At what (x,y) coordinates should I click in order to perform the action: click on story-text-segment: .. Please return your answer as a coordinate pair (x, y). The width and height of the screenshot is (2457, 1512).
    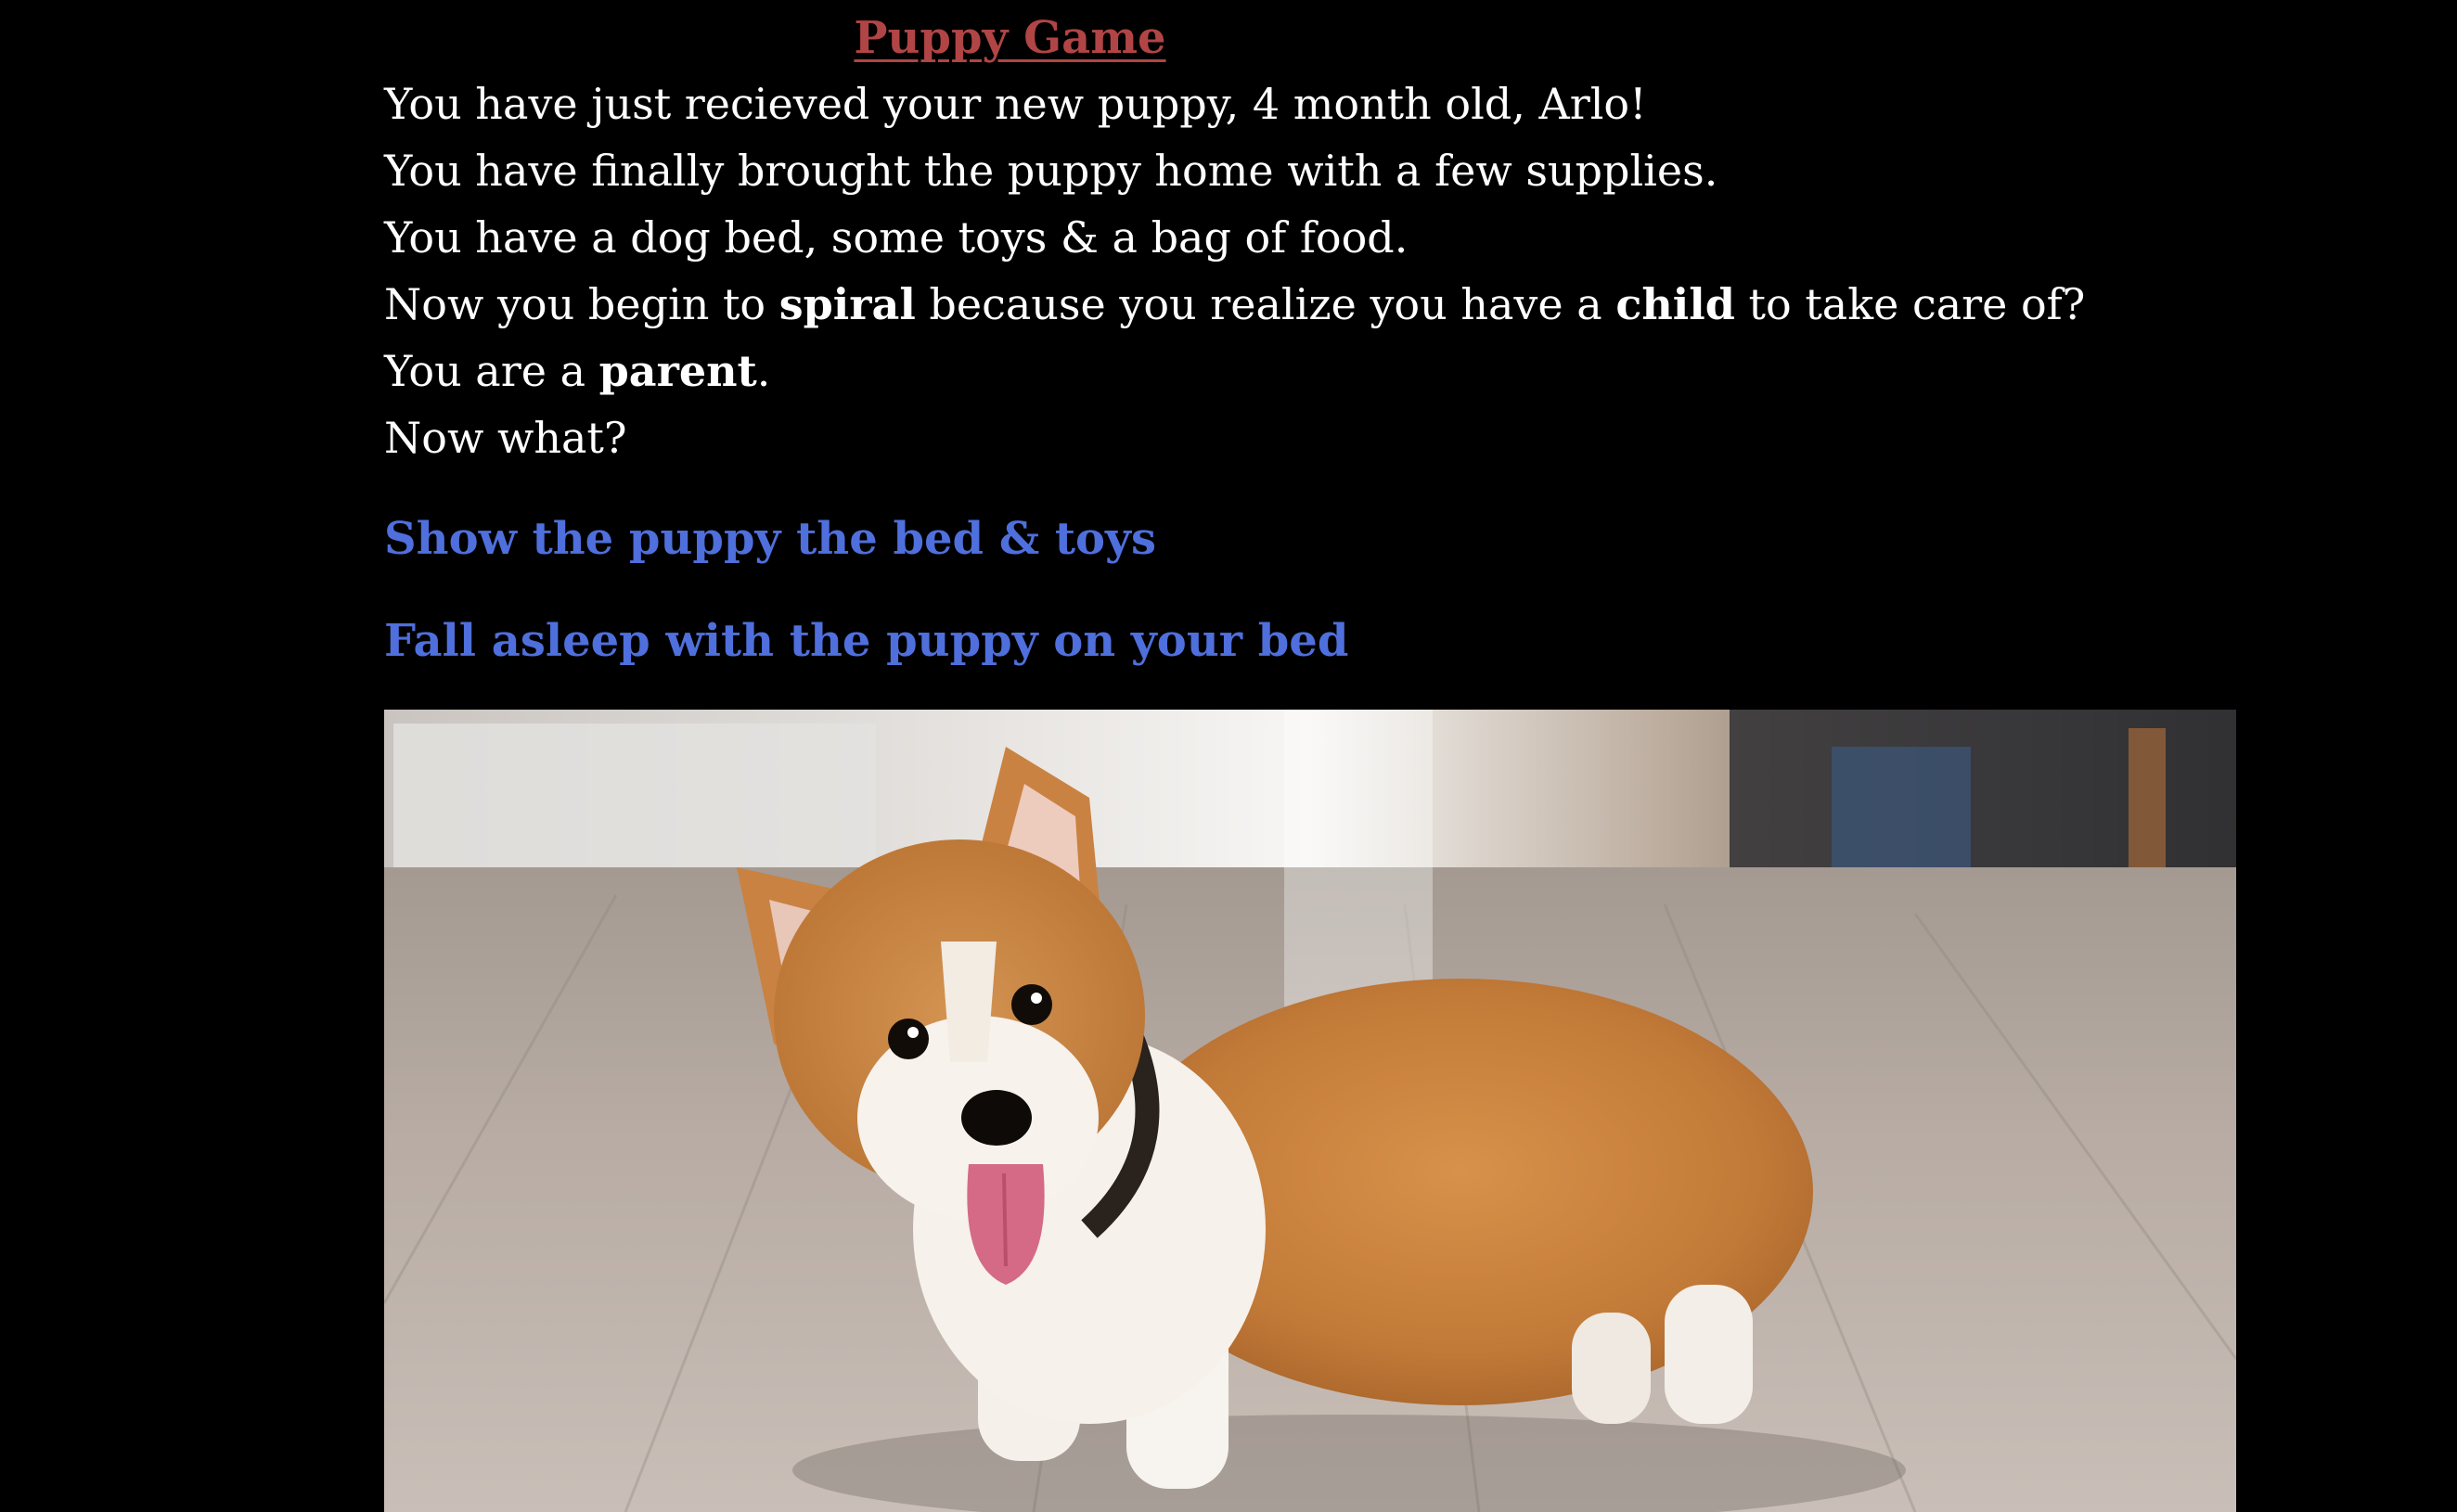
    Looking at the image, I should click on (763, 371).